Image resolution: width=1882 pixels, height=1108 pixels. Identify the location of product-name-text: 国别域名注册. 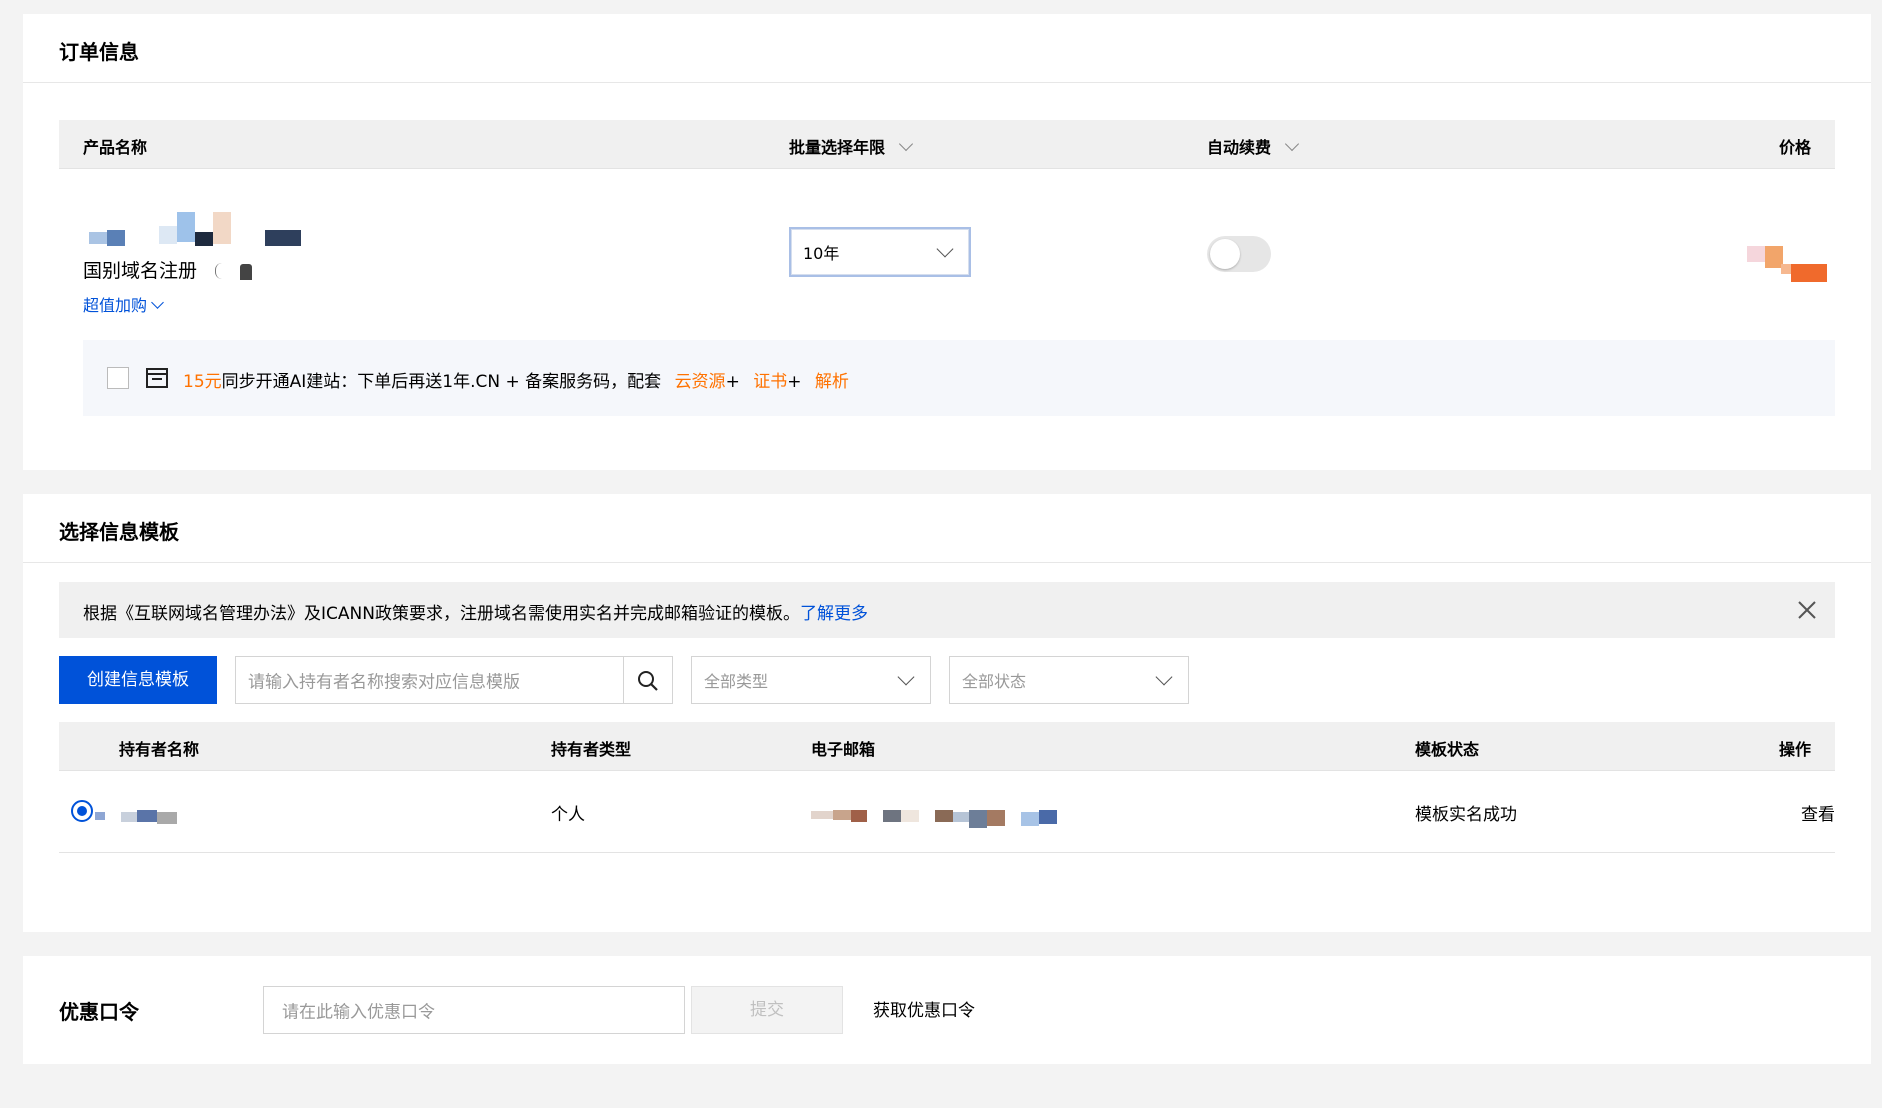
(140, 271).